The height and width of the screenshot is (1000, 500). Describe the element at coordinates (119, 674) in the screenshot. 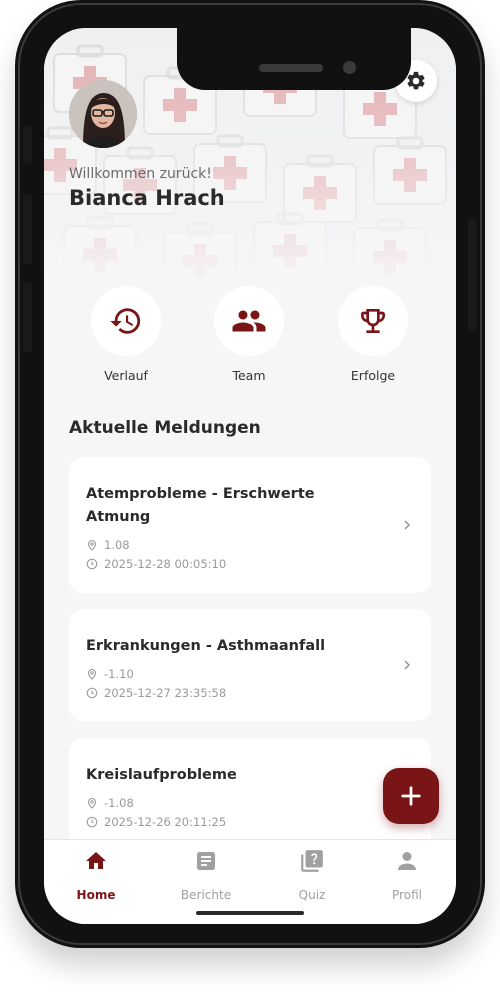

I see `location-value: -1.10` at that location.